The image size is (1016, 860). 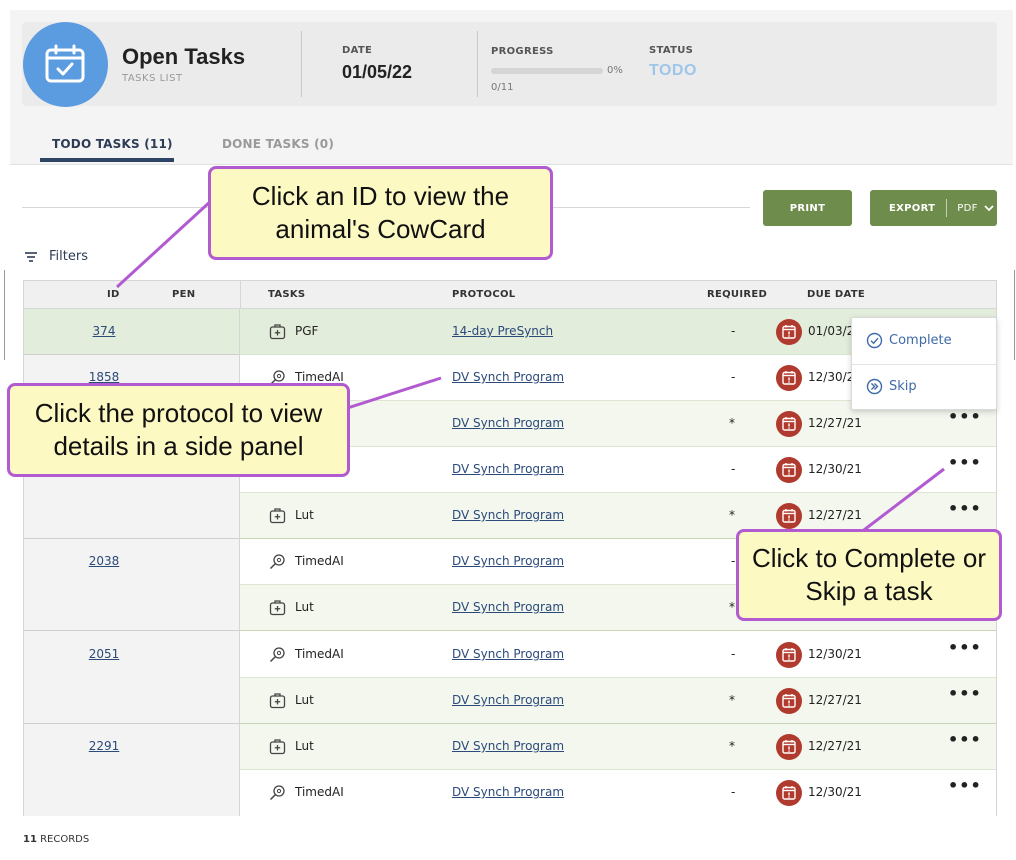 I want to click on records-label: RECORDS, so click(x=65, y=839).